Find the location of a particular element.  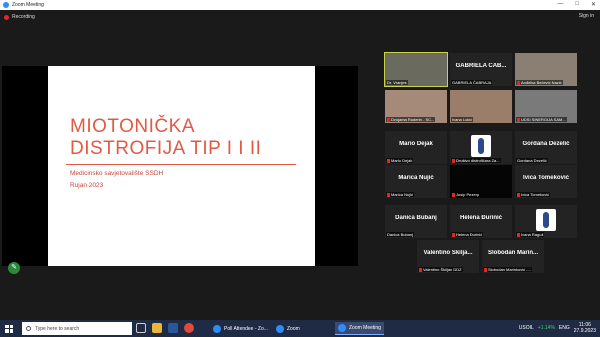

participant-tile: Helena Đurinić Helena Đurinić is located at coordinates (481, 221).